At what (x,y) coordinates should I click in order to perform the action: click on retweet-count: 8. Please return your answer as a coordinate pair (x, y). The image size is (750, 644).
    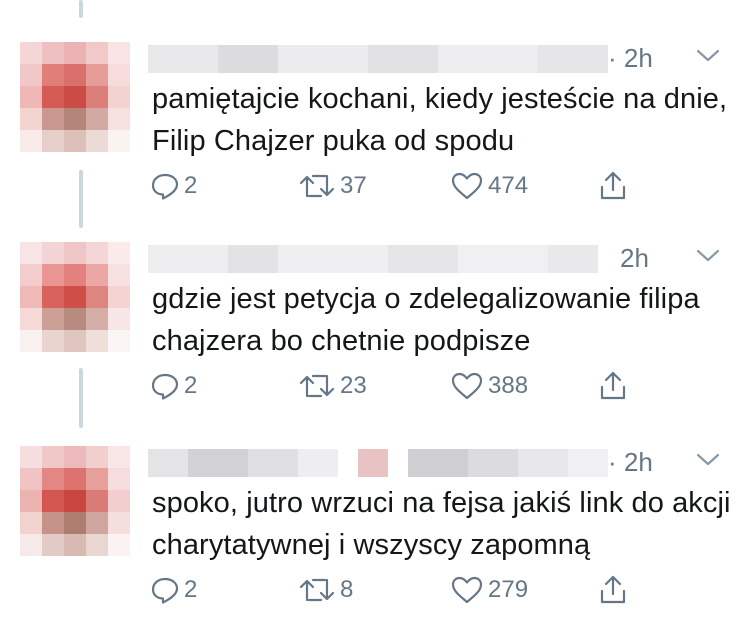
    Looking at the image, I should click on (347, 589).